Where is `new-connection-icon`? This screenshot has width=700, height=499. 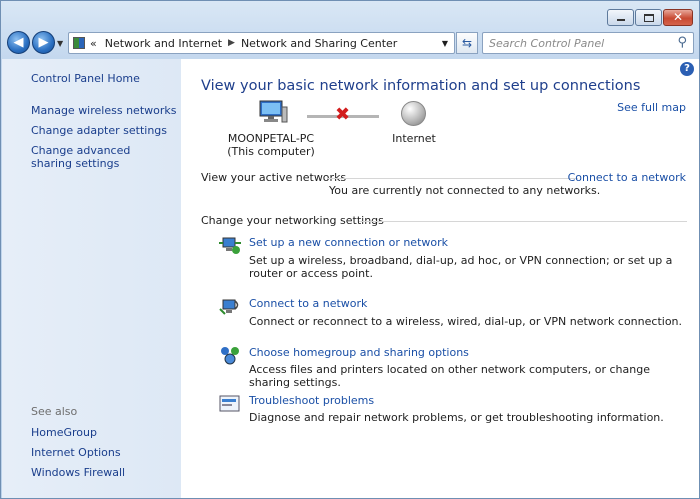
new-connection-icon is located at coordinates (230, 245).